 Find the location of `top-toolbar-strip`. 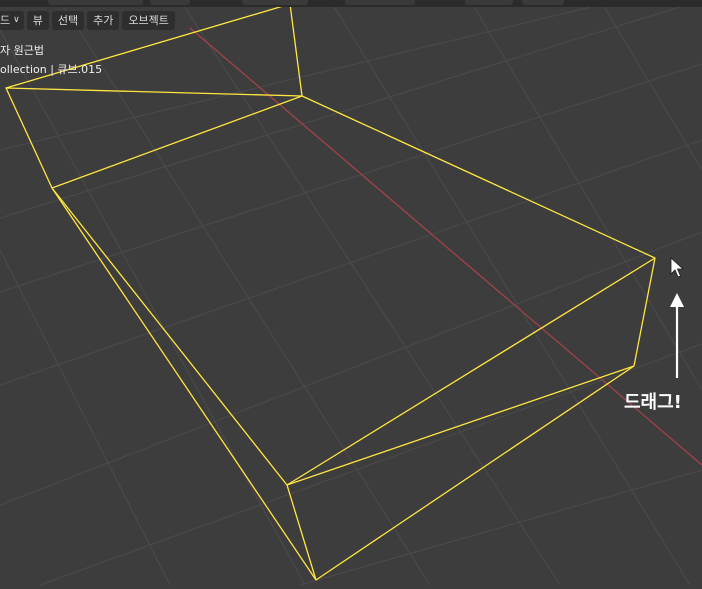

top-toolbar-strip is located at coordinates (351, 3).